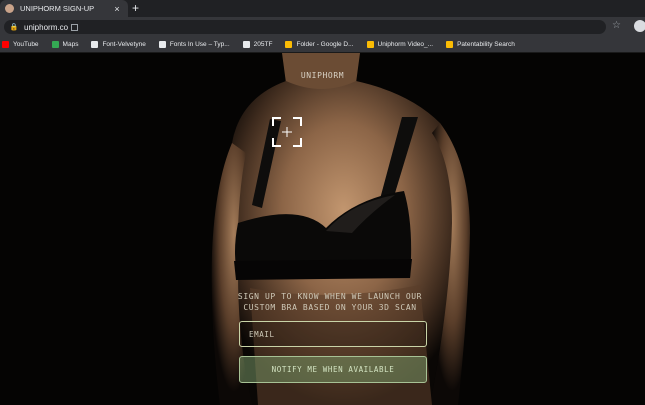  Describe the element at coordinates (135, 8) in the screenshot. I see `new-tab-button: +` at that location.